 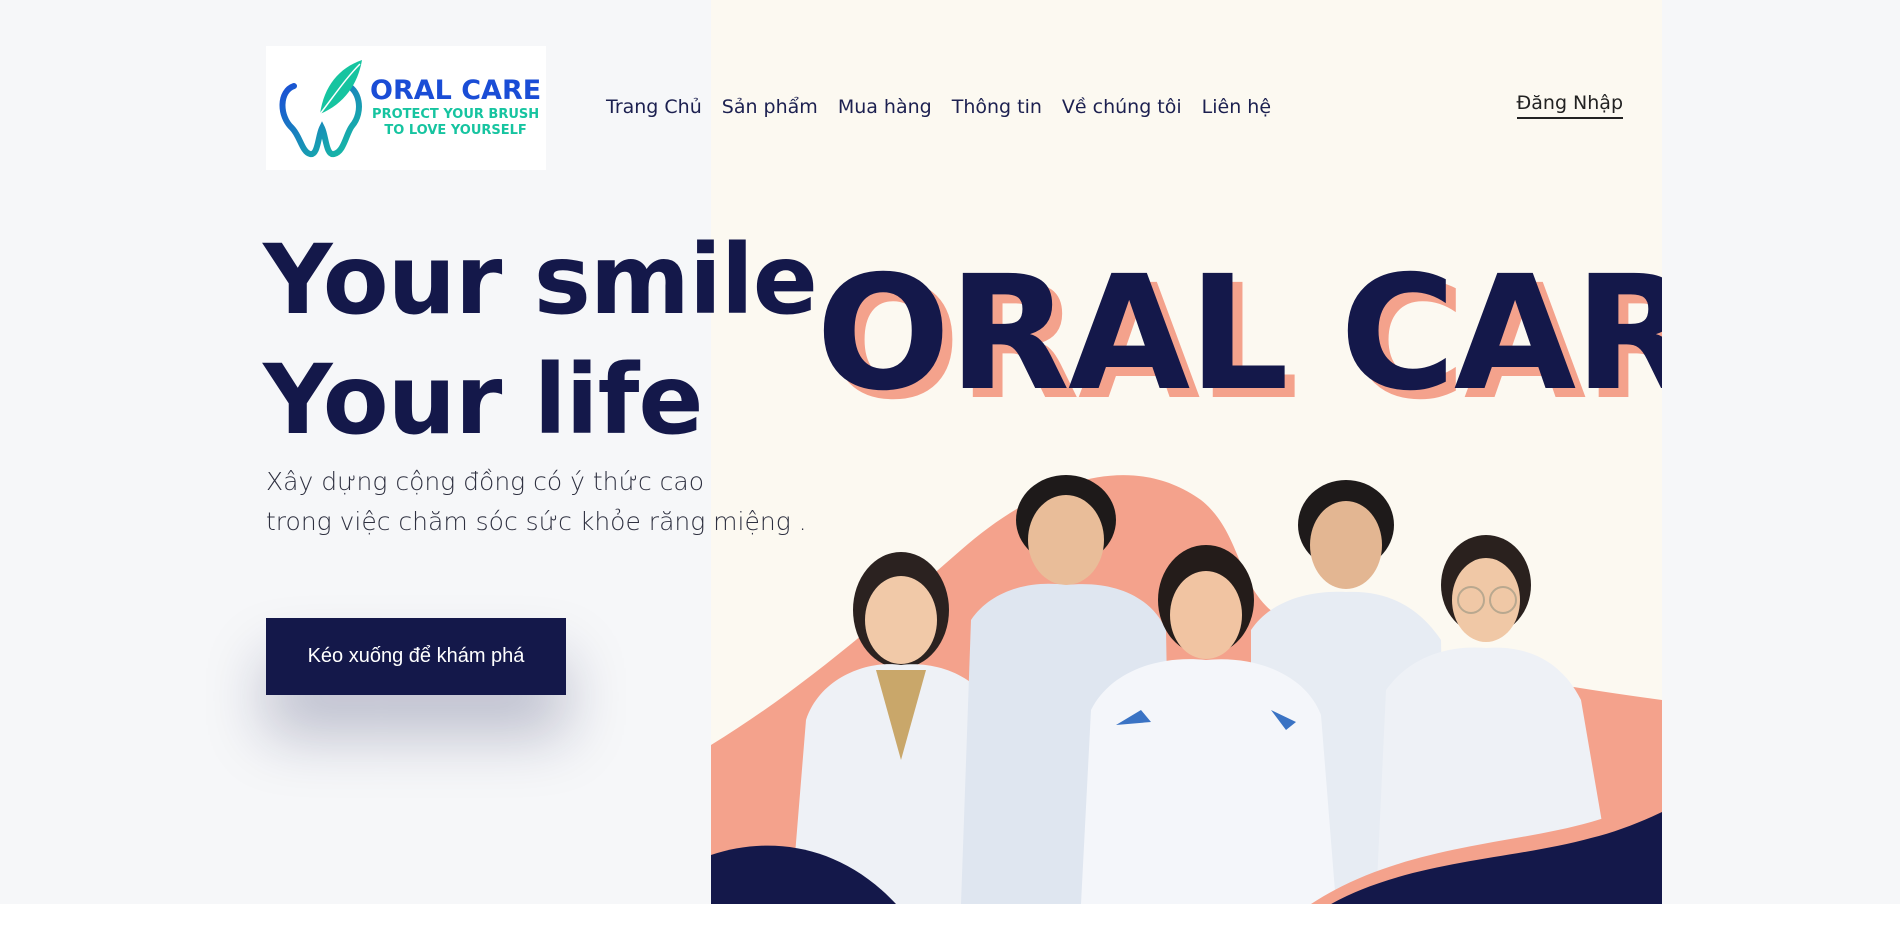 I want to click on hero-subtext-line1: Xây dựng cộng đồng có ý thức cao, so click(x=485, y=481).